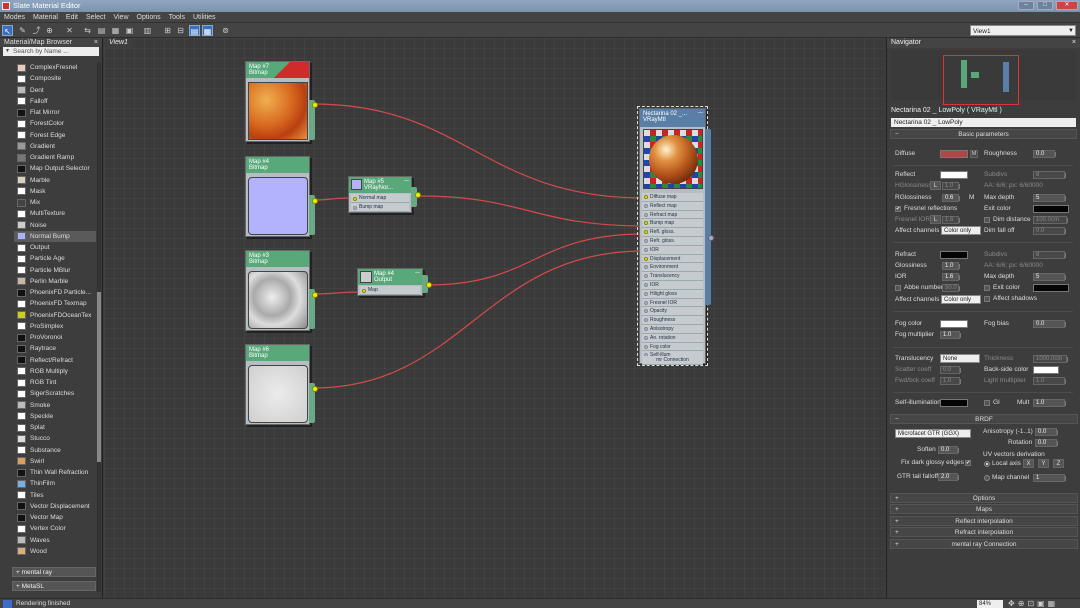 This screenshot has width=1080, height=608. Describe the element at coordinates (948, 450) in the screenshot. I see `soften-spinner: 0.0` at that location.